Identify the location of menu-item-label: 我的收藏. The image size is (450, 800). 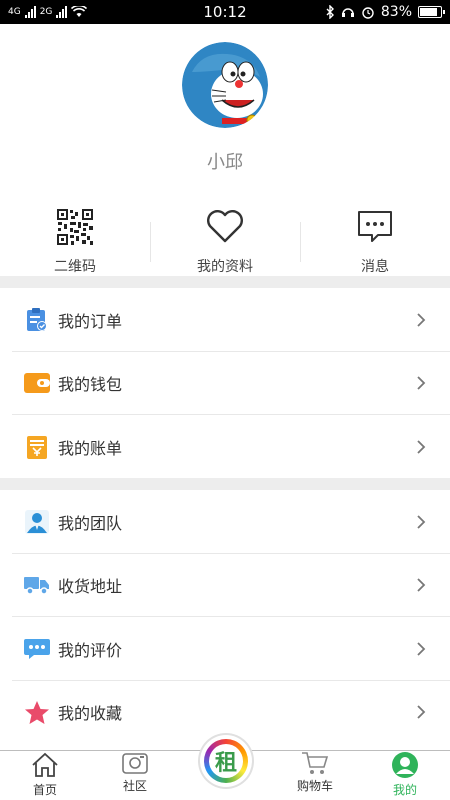
(90, 714).